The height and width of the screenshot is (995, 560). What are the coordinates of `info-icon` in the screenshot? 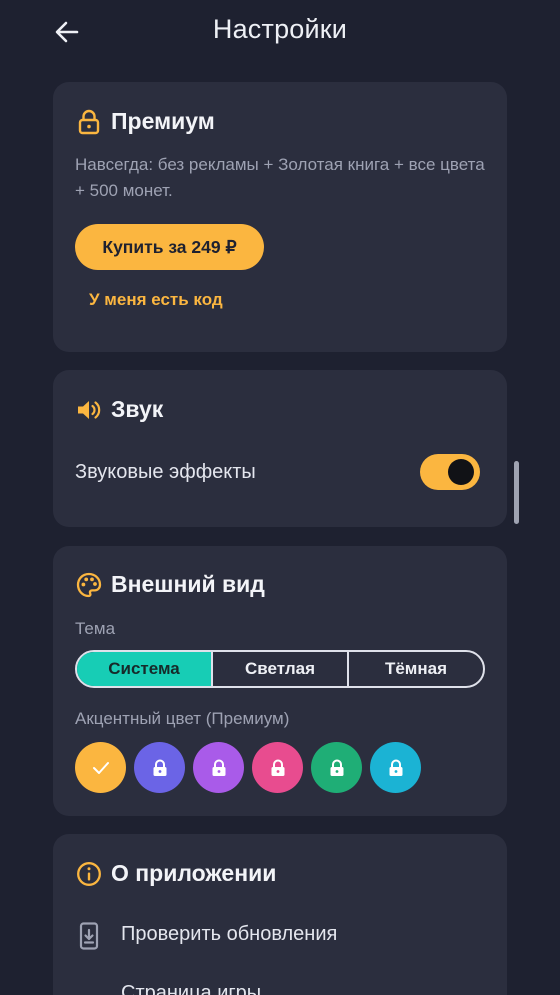 It's located at (89, 874).